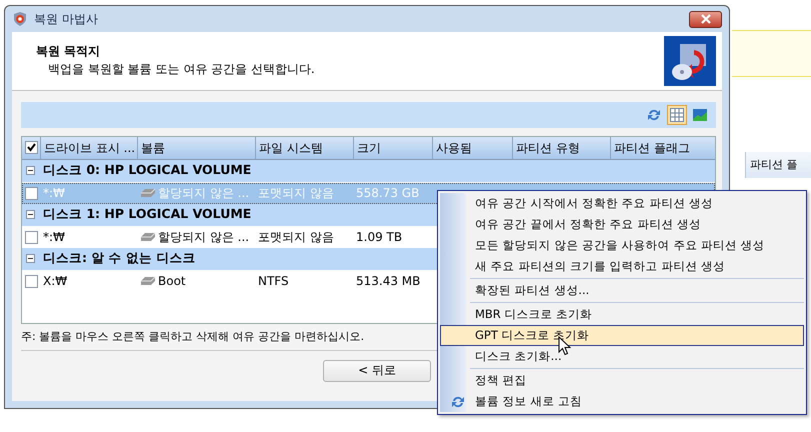  What do you see at coordinates (147, 171) in the screenshot?
I see `disk-group-title: 디스크 0: HP LOGICAL VOLUME` at bounding box center [147, 171].